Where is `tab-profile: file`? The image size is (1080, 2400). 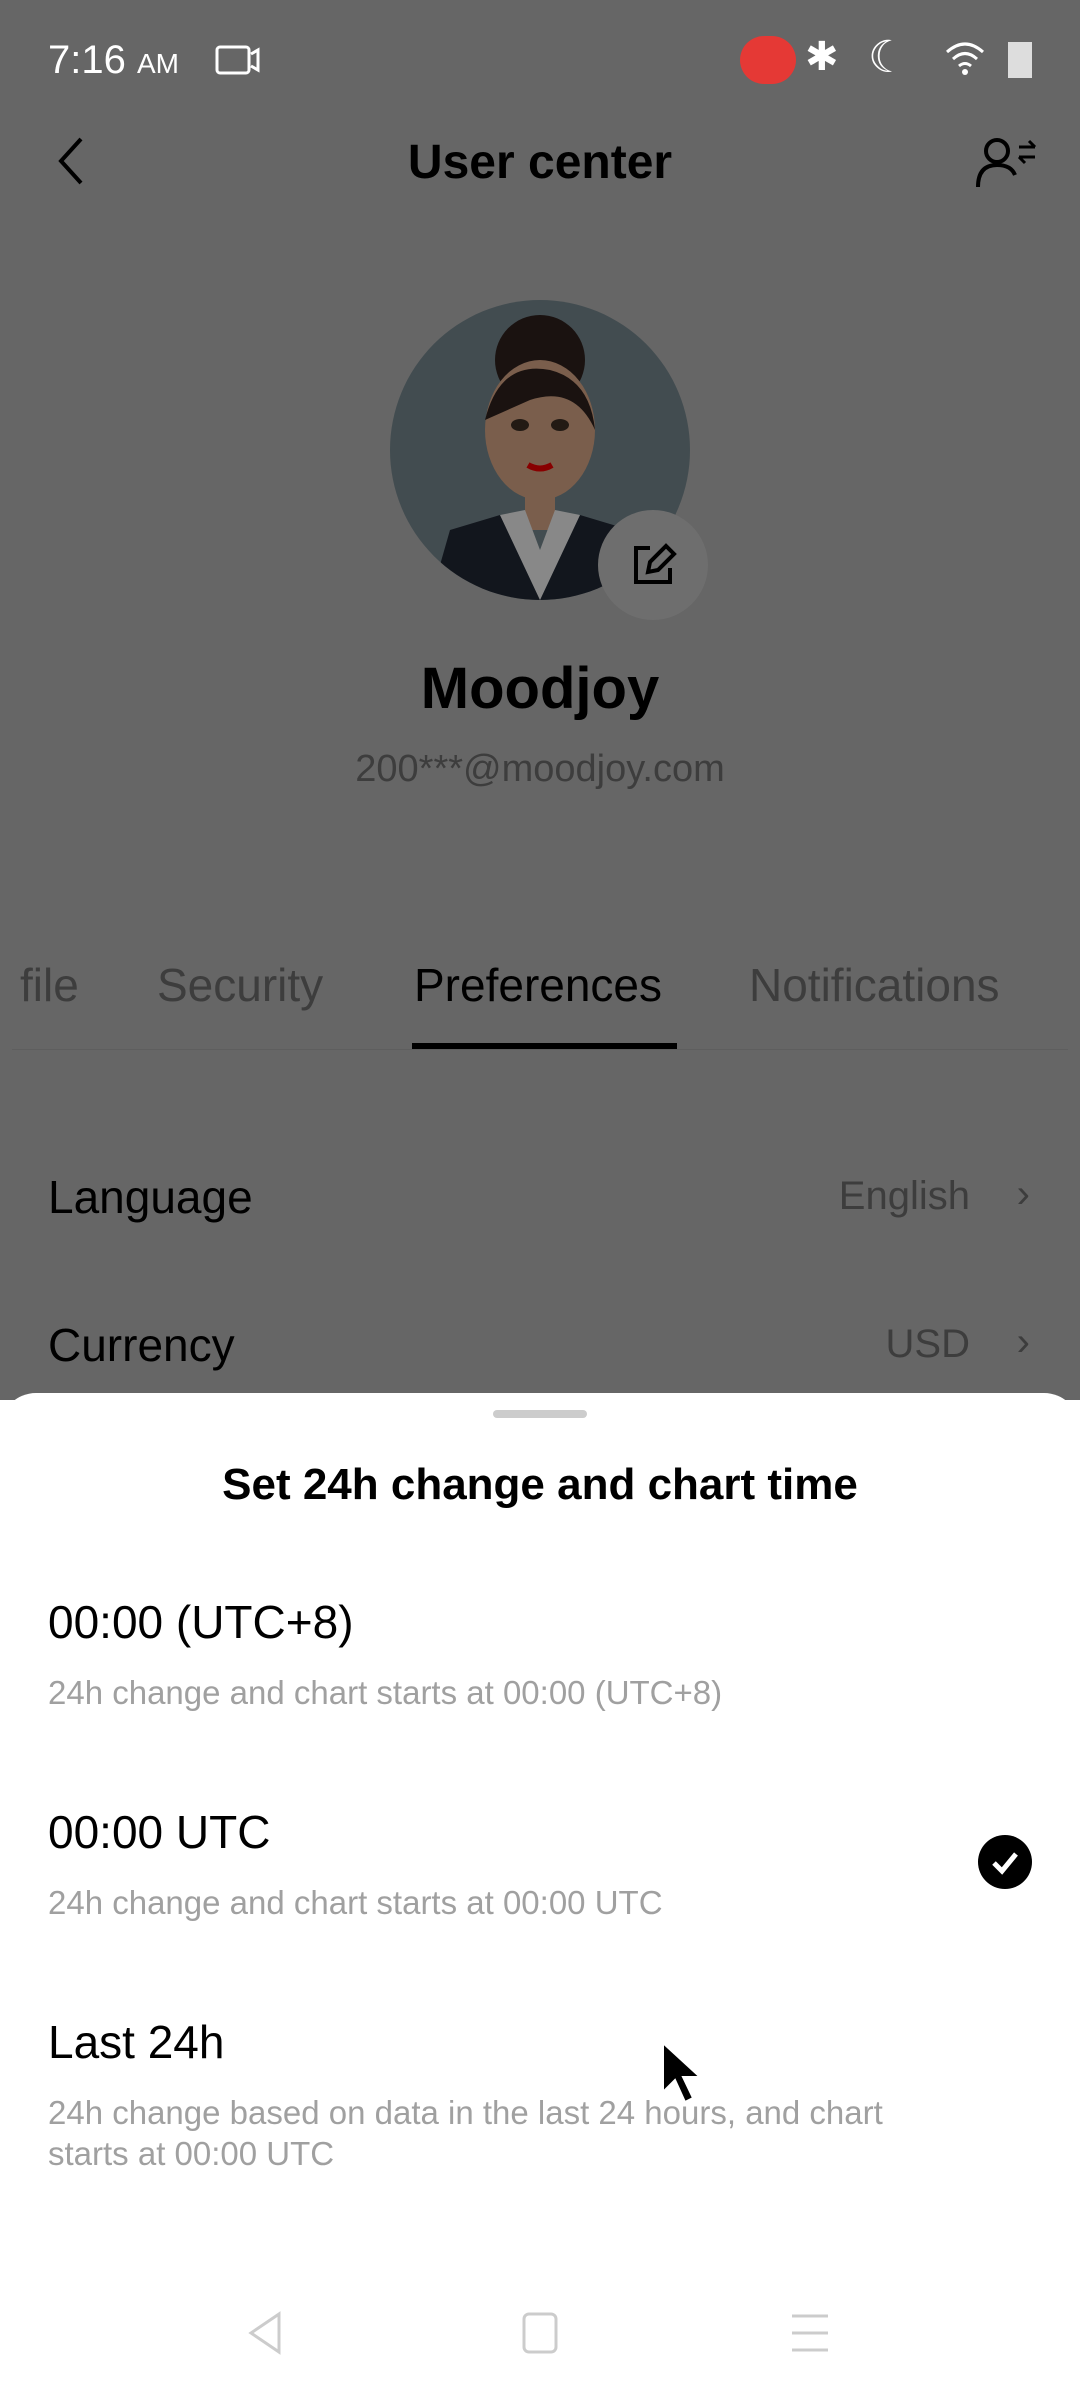 tab-profile: file is located at coordinates (49, 985).